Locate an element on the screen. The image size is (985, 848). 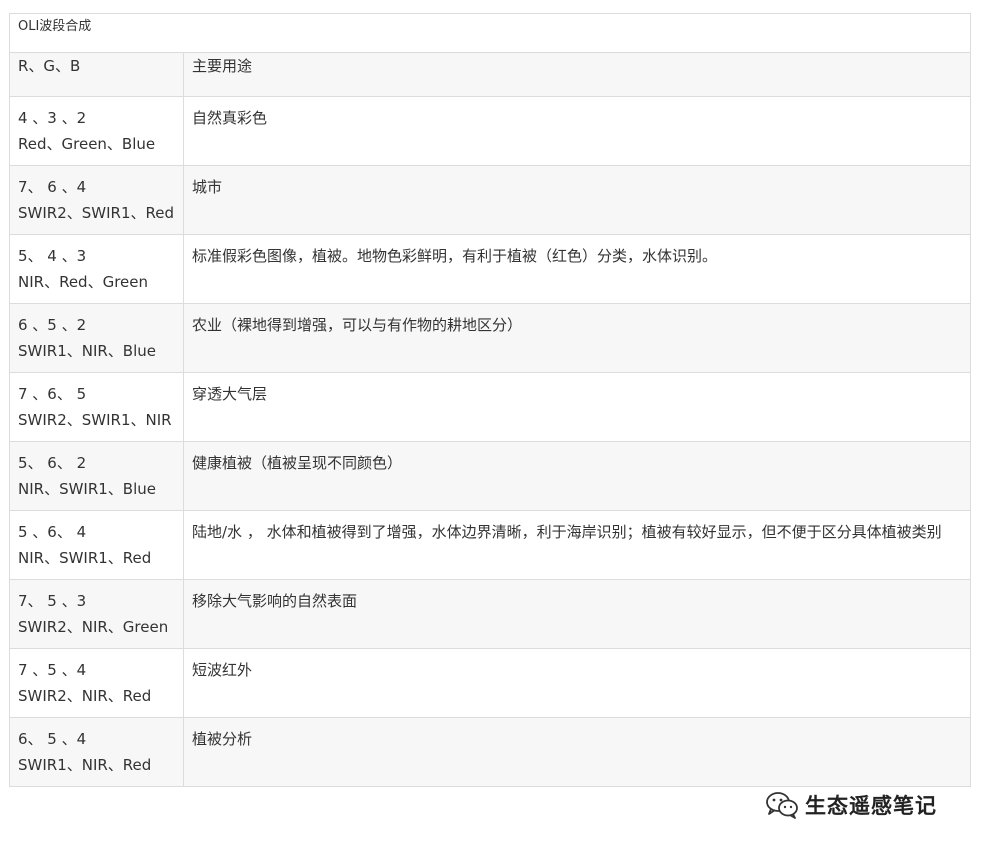
column-header-rgb: R、G、B is located at coordinates (96, 74).